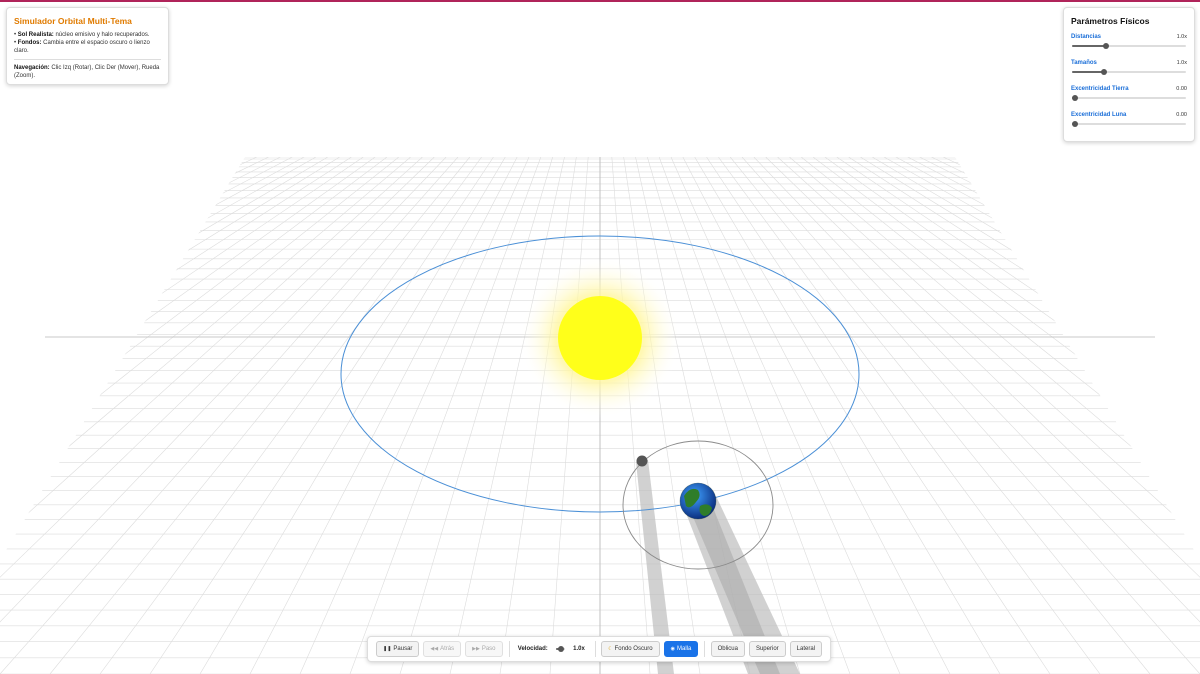  What do you see at coordinates (673, 648) in the screenshot?
I see `eye-icon: ◉` at bounding box center [673, 648].